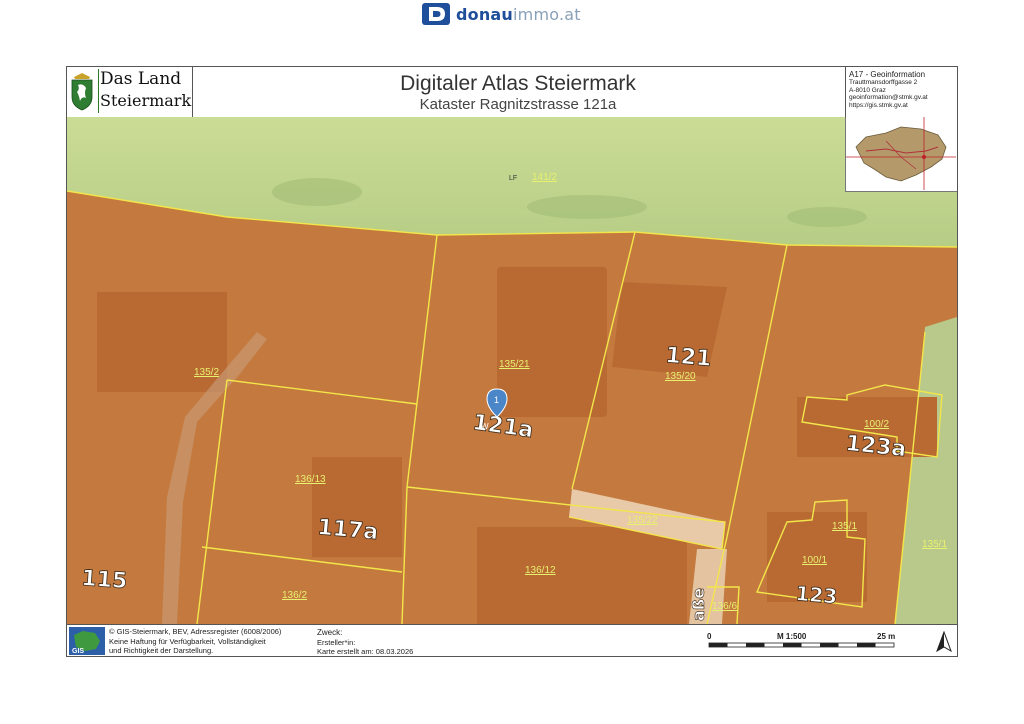  I want to click on house-number-115: 115, so click(105, 580).